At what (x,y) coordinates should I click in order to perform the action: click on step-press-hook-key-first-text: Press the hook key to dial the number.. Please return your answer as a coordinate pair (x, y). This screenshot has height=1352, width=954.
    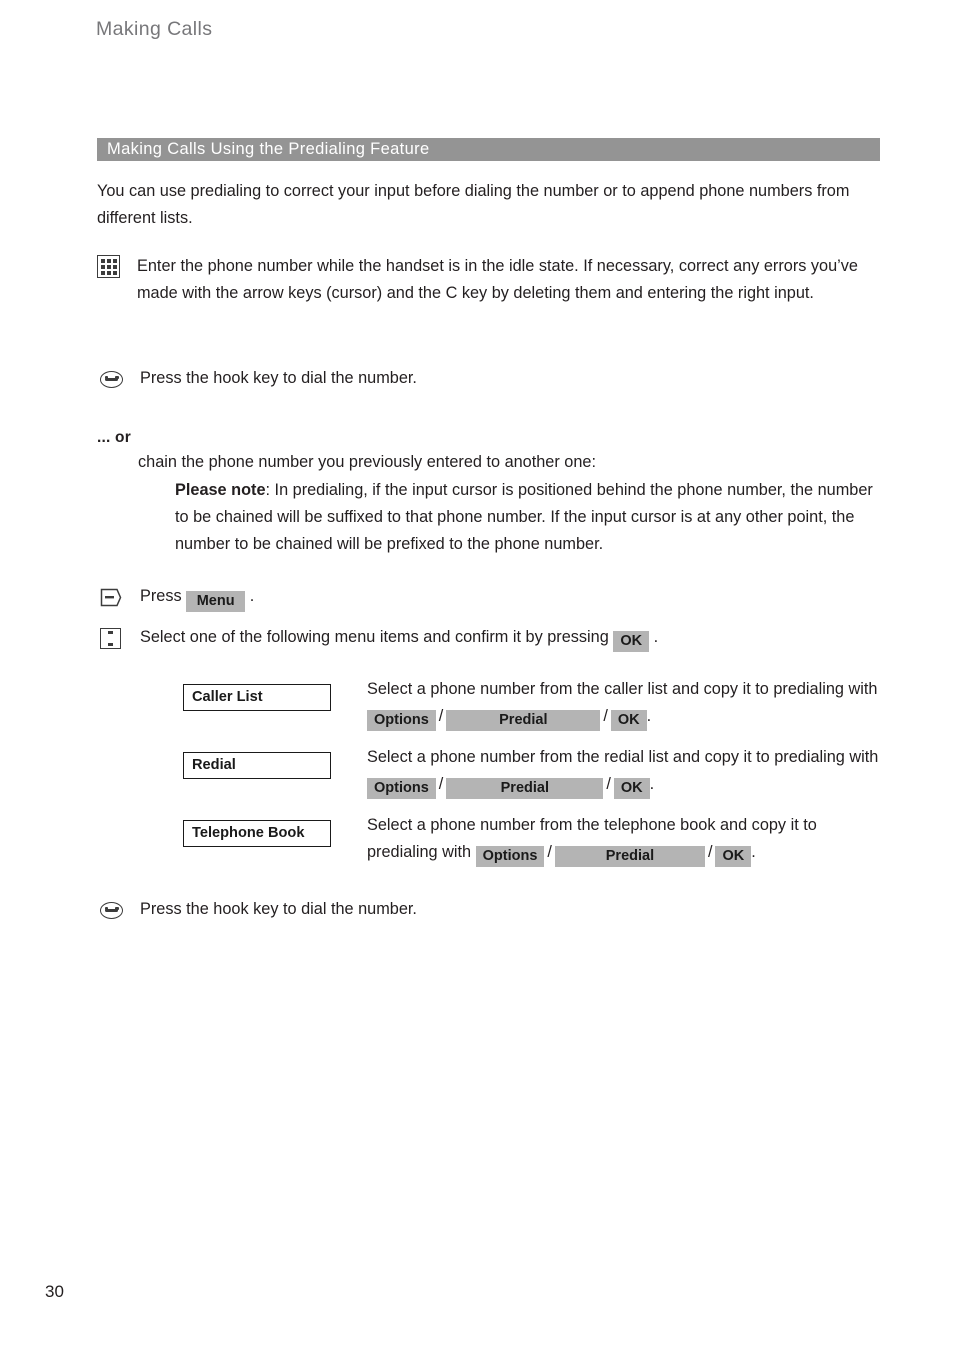
    Looking at the image, I should click on (278, 378).